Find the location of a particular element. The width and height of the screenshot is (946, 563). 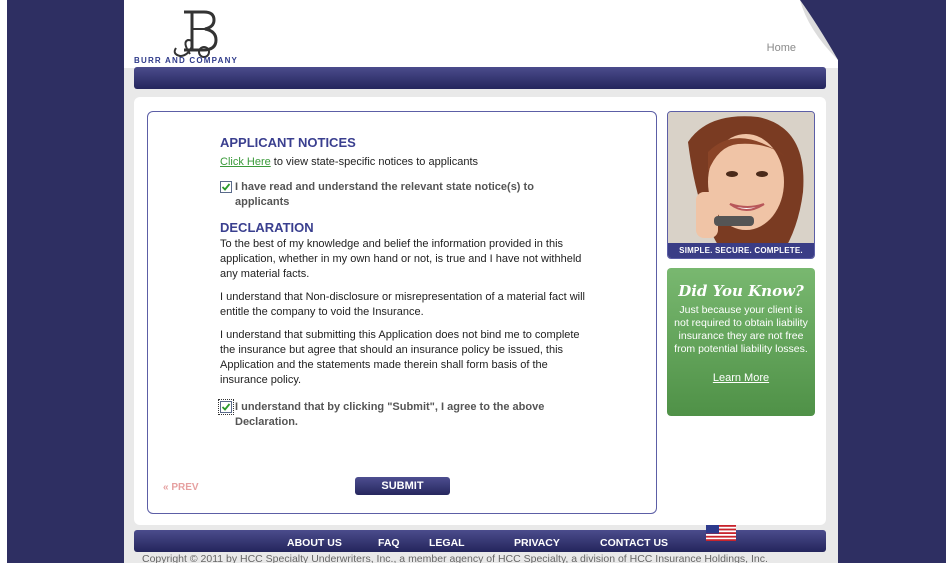

home-link: Home is located at coordinates (781, 48).